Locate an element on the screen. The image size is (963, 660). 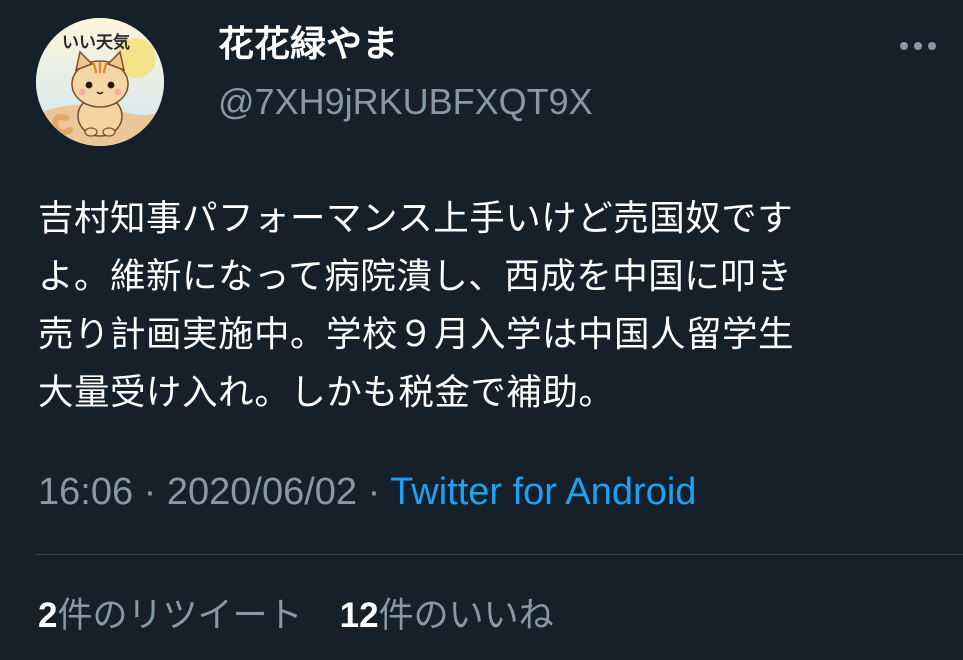
likes-count: 12 is located at coordinates (359, 615).